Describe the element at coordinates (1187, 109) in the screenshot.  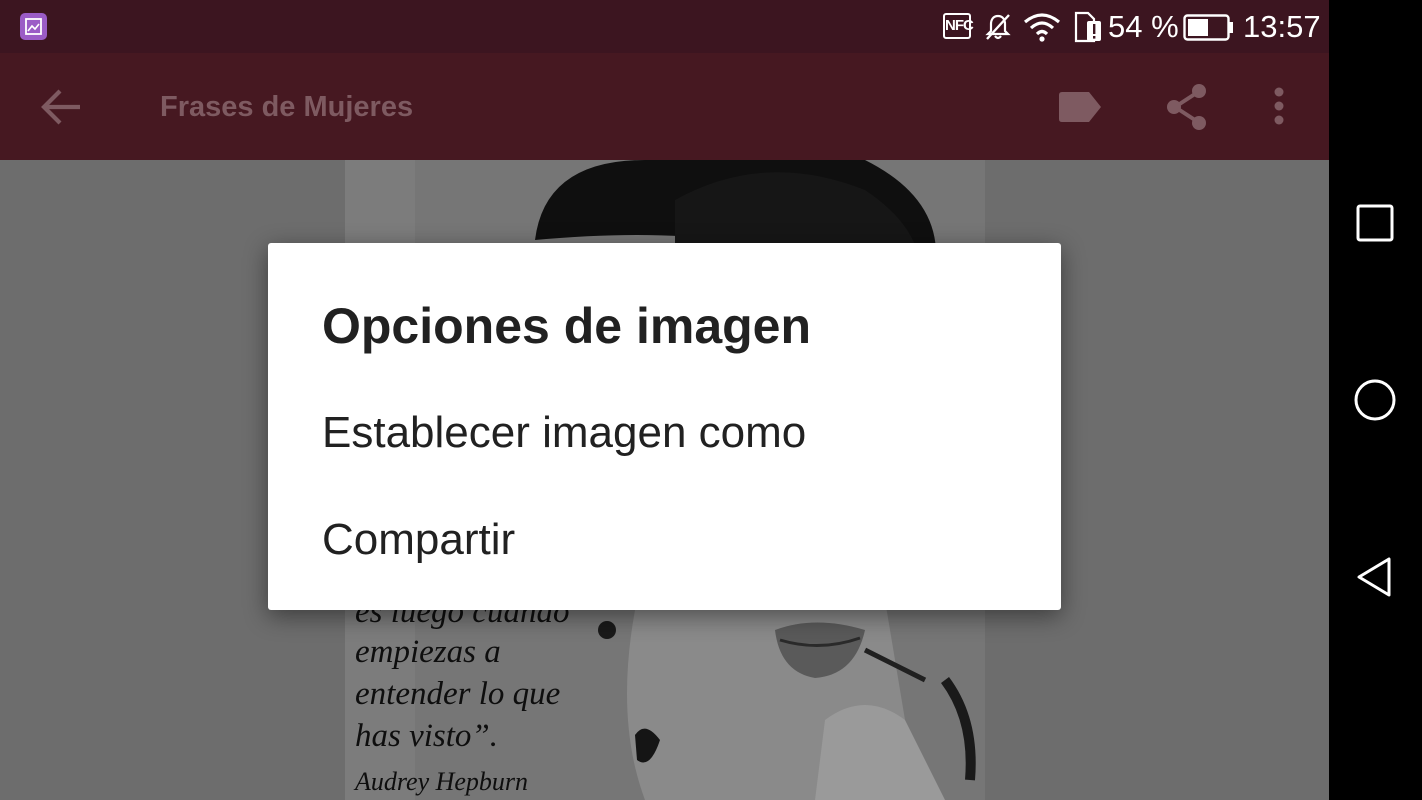
I see `share-icon` at that location.